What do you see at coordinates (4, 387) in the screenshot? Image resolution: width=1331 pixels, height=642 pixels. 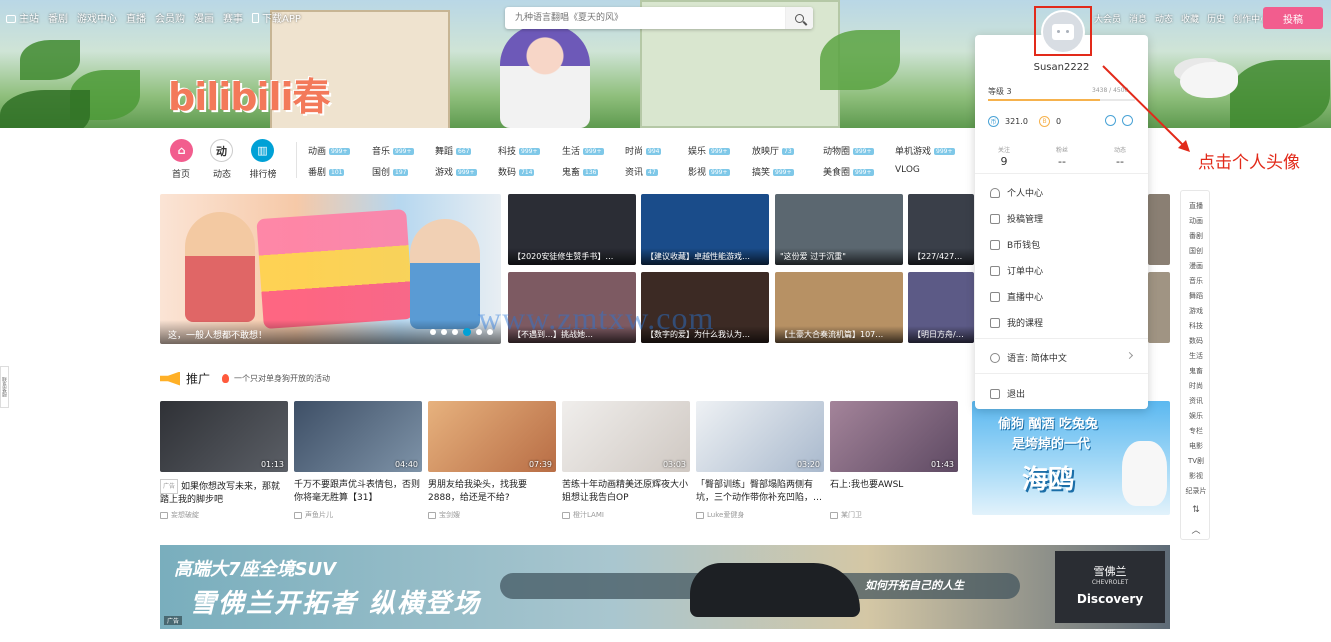 I see `customer-service-tab: 联系客服` at bounding box center [4, 387].